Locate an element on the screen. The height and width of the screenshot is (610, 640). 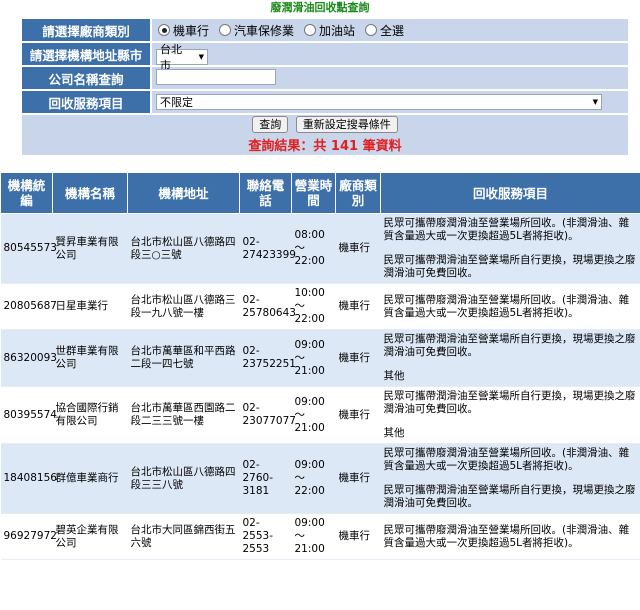
cell-id: 96927972 is located at coordinates (27, 537).